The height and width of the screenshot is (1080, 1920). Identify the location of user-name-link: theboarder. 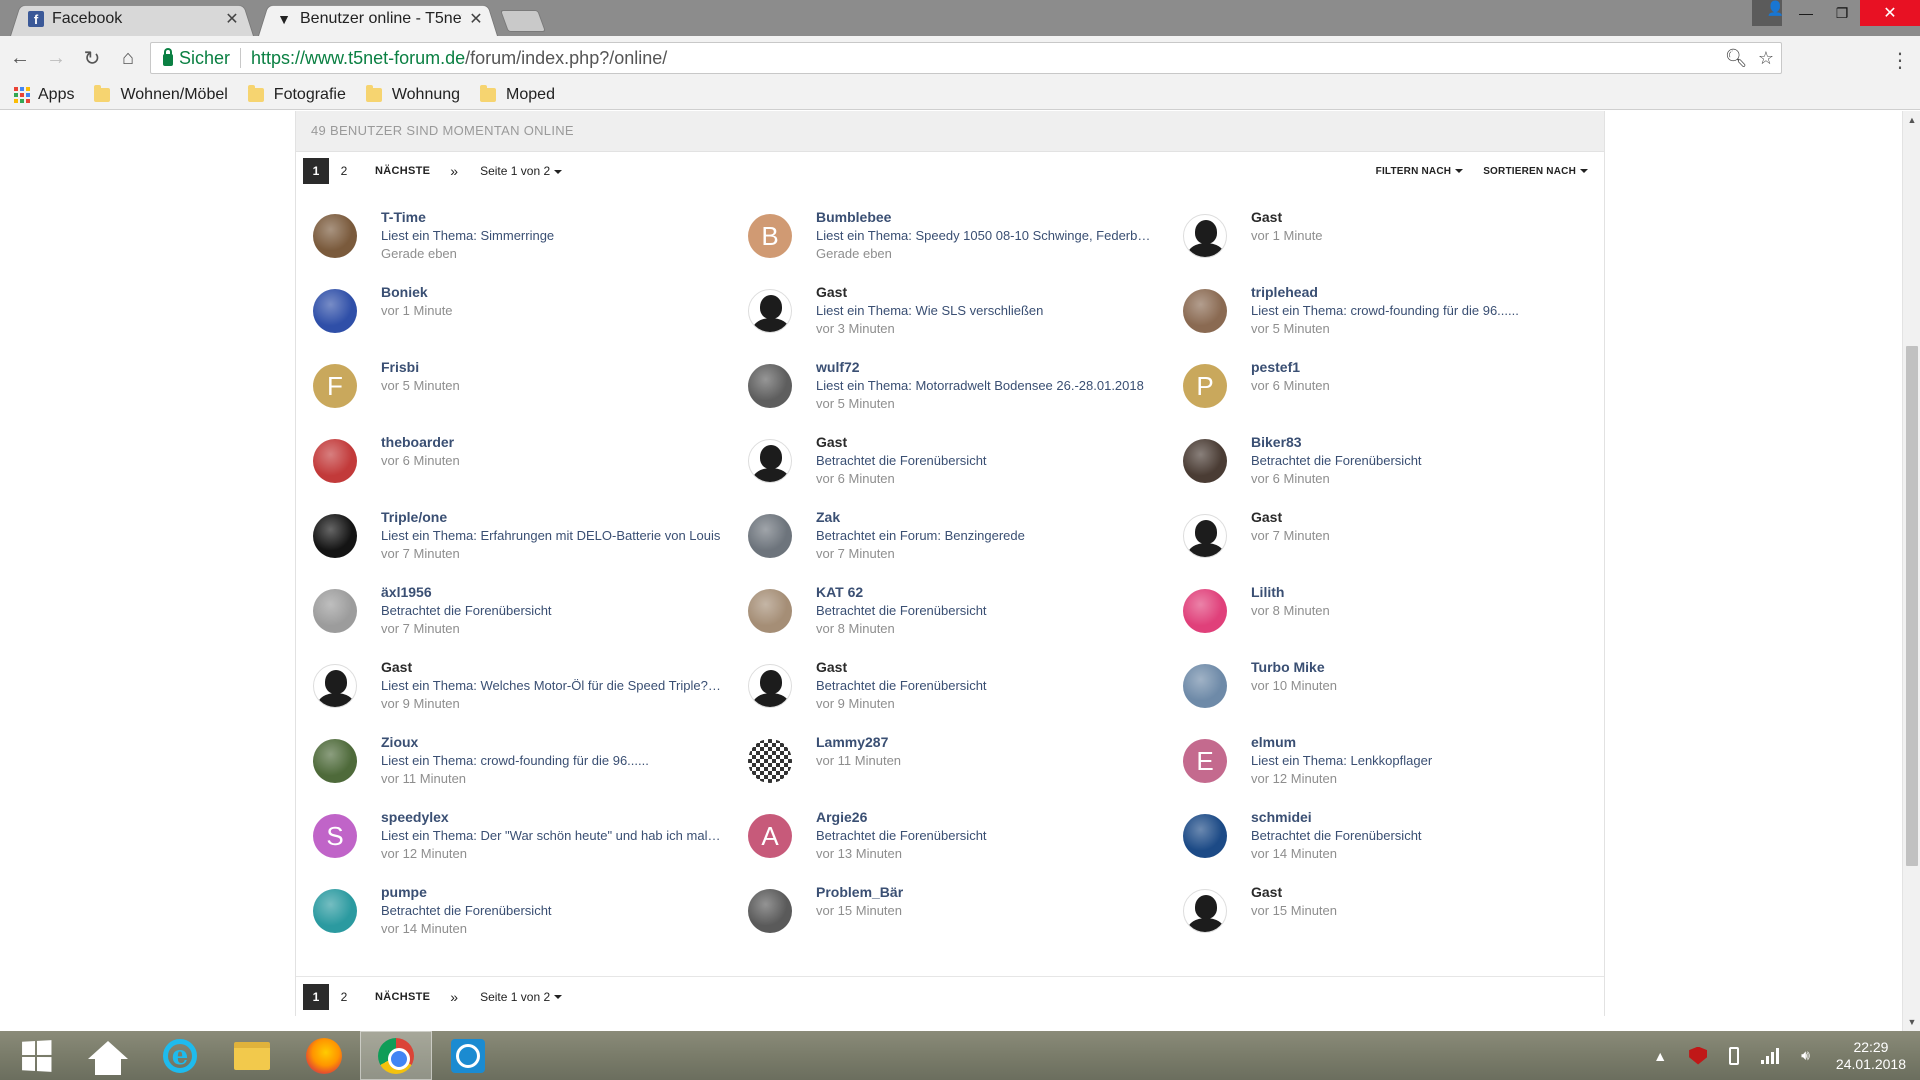
(420, 442).